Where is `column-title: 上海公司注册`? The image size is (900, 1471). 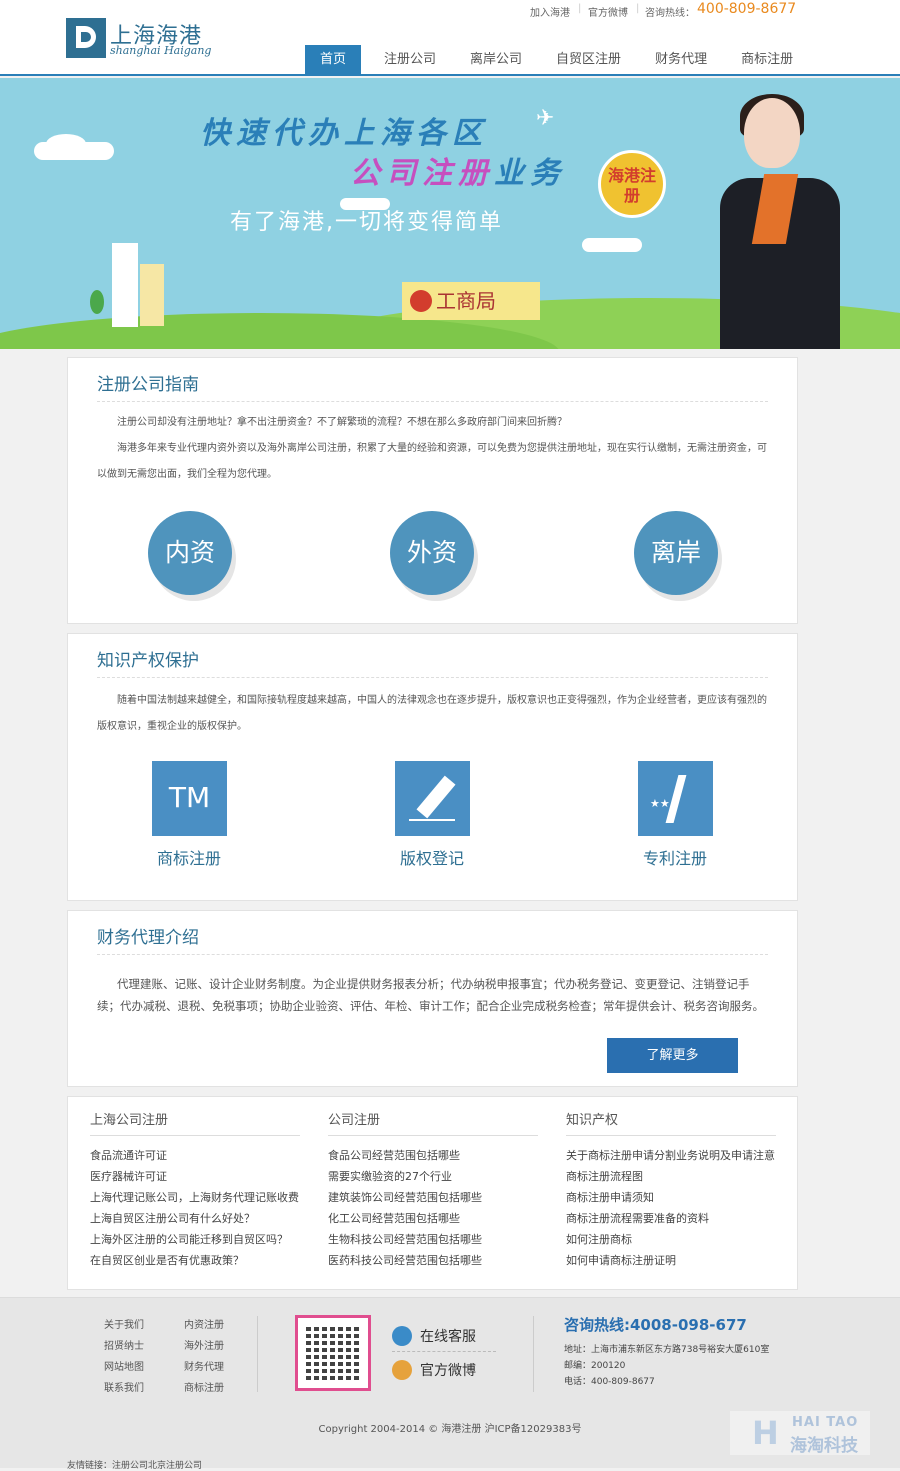
column-title: 上海公司注册 is located at coordinates (195, 1122).